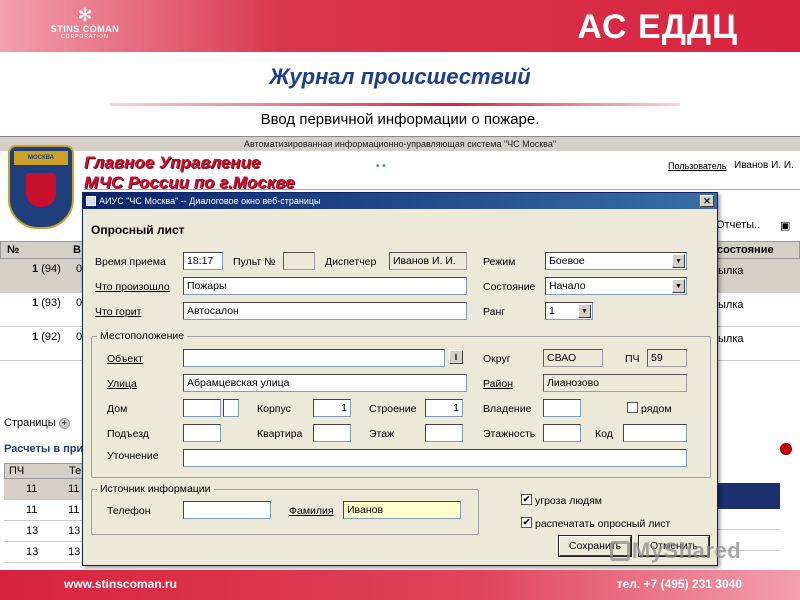 This screenshot has width=800, height=600. Describe the element at coordinates (128, 434) in the screenshot. I see `entrance-label: Подъезд` at that location.